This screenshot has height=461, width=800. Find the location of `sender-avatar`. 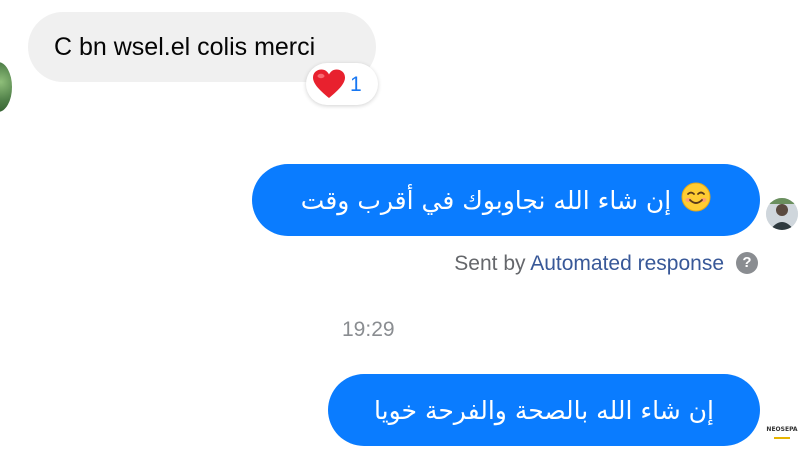

sender-avatar is located at coordinates (6, 87).